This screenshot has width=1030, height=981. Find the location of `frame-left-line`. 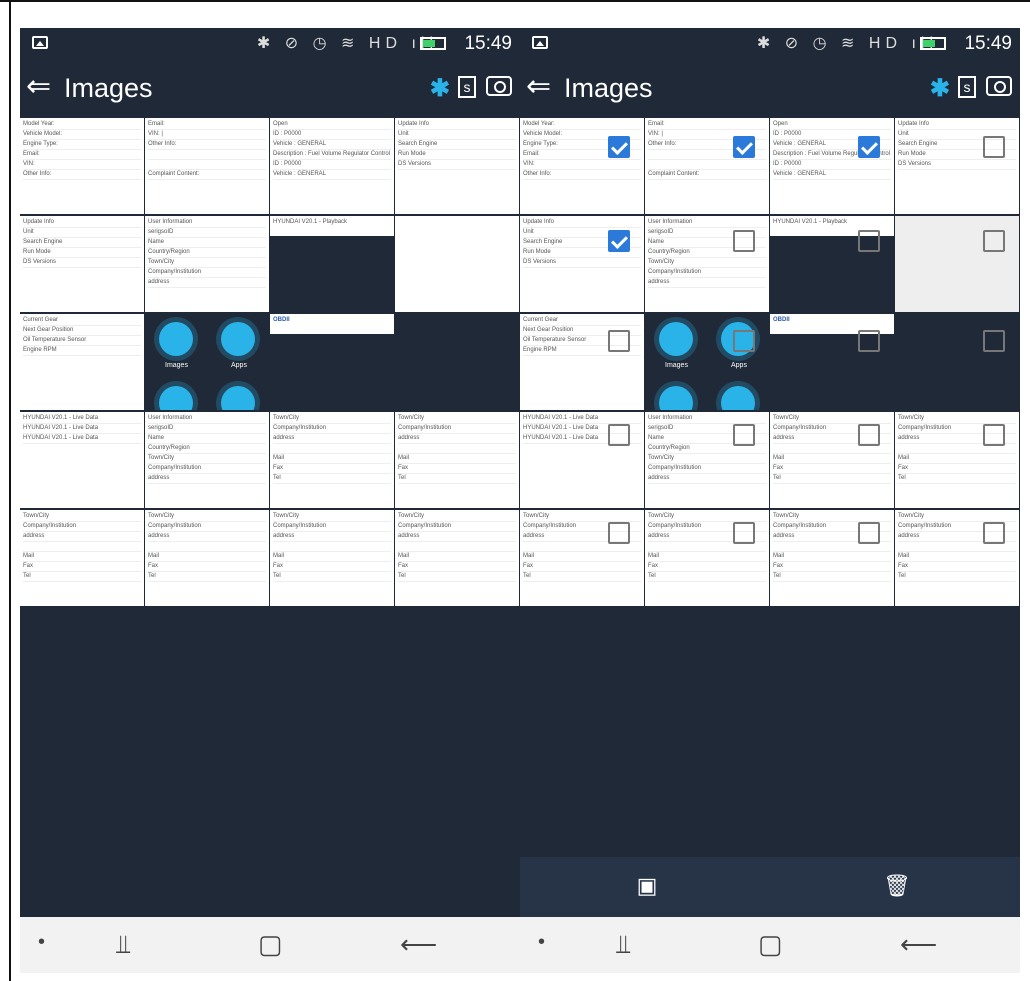

frame-left-line is located at coordinates (10, 490).